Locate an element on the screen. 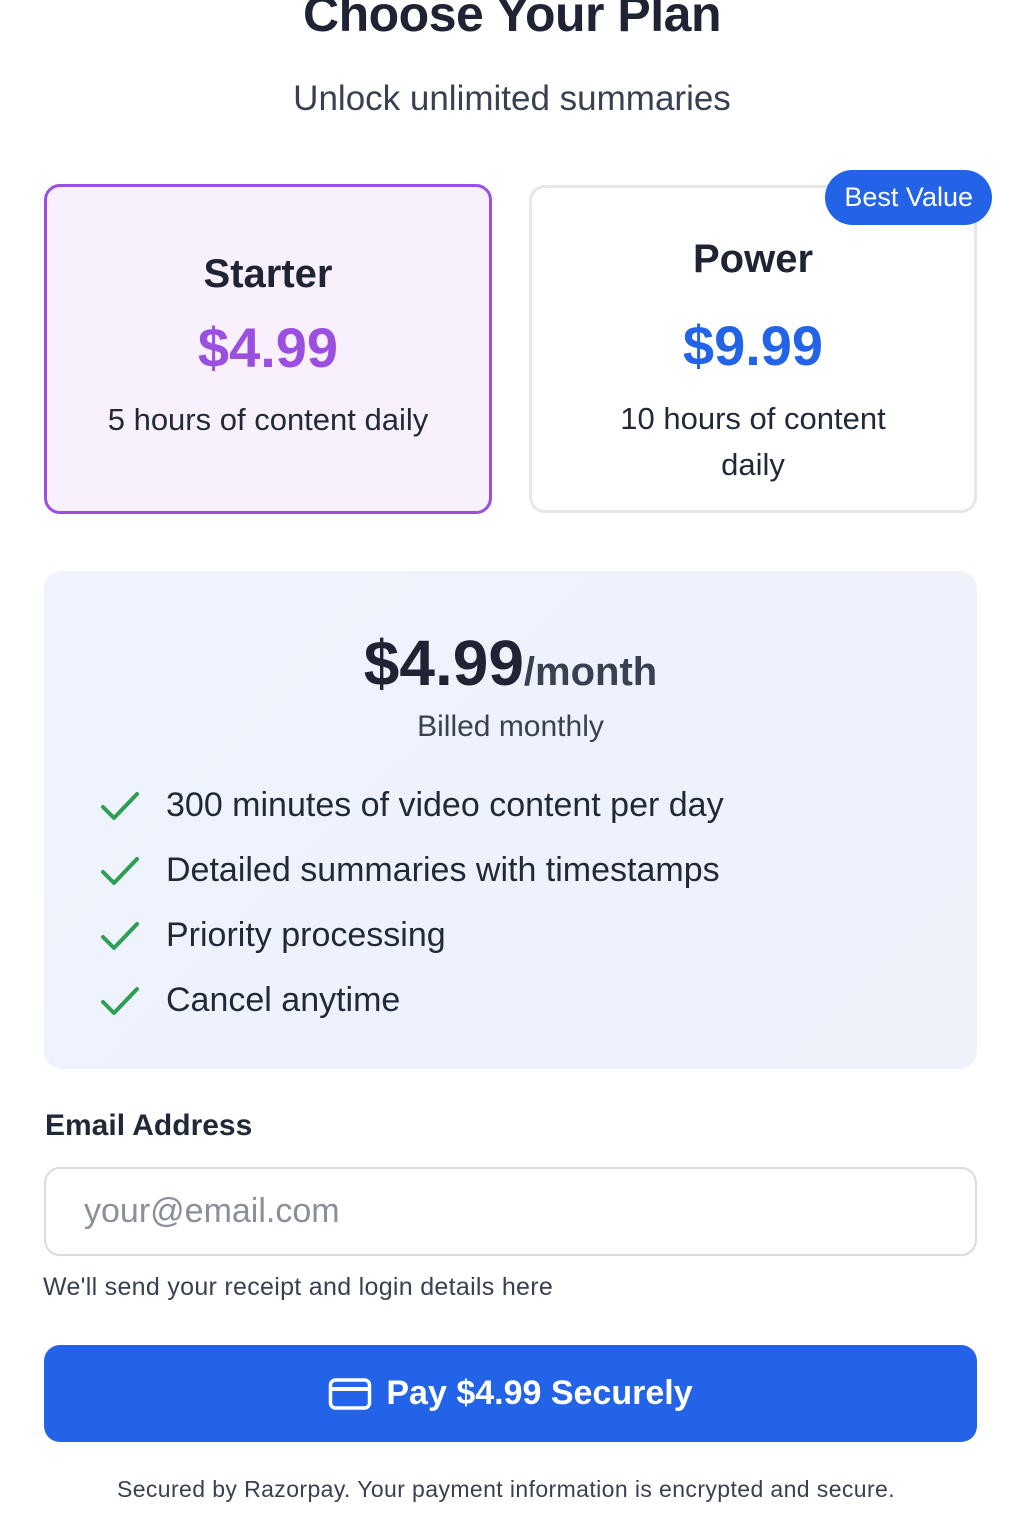 The image size is (1024, 1536). feature-item: Detailed summaries with timestamps is located at coordinates (412, 870).